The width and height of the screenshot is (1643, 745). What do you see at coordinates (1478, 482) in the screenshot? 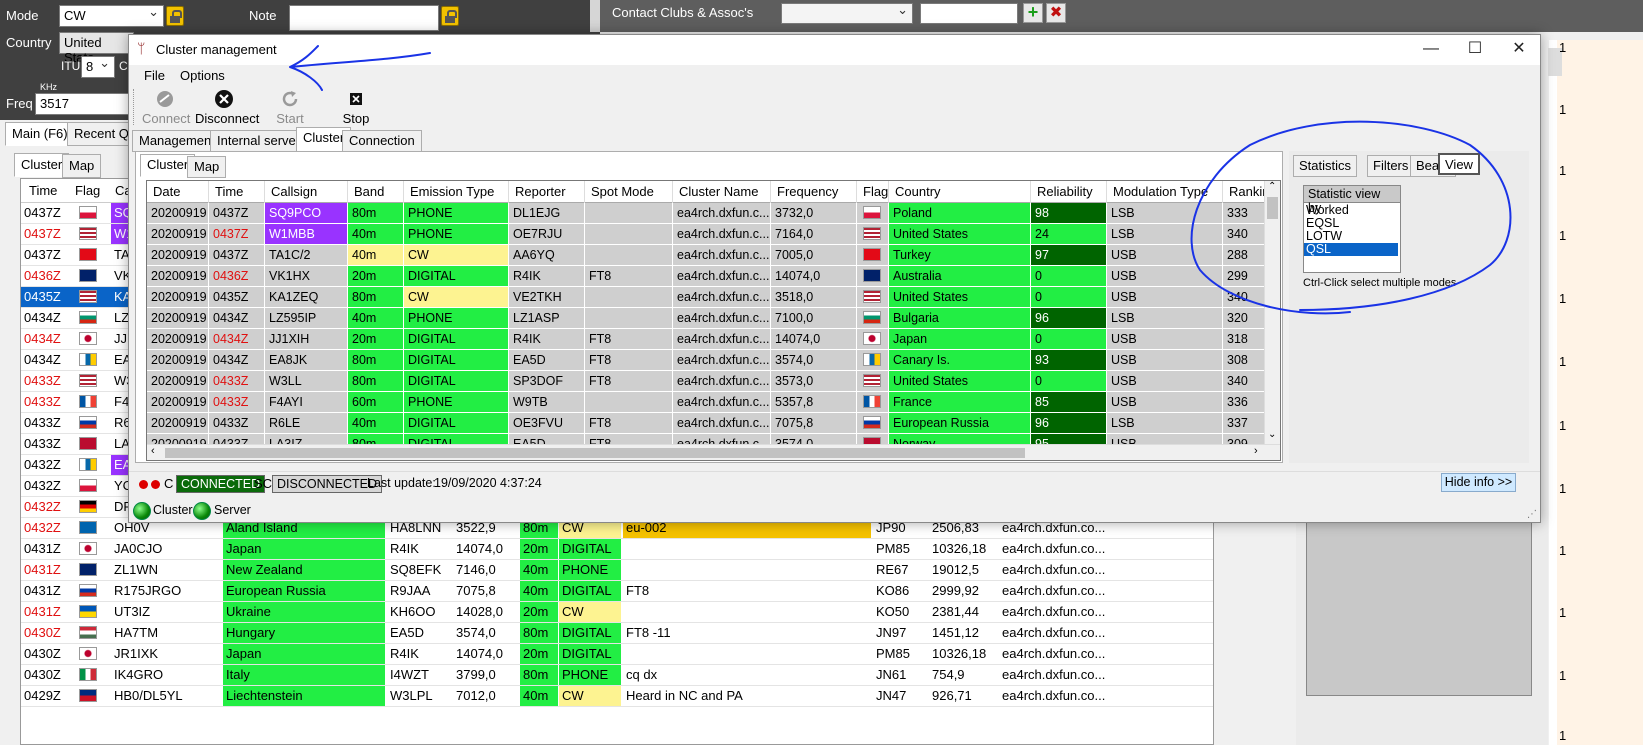
I see `hide-info-button: Hide info >>` at bounding box center [1478, 482].